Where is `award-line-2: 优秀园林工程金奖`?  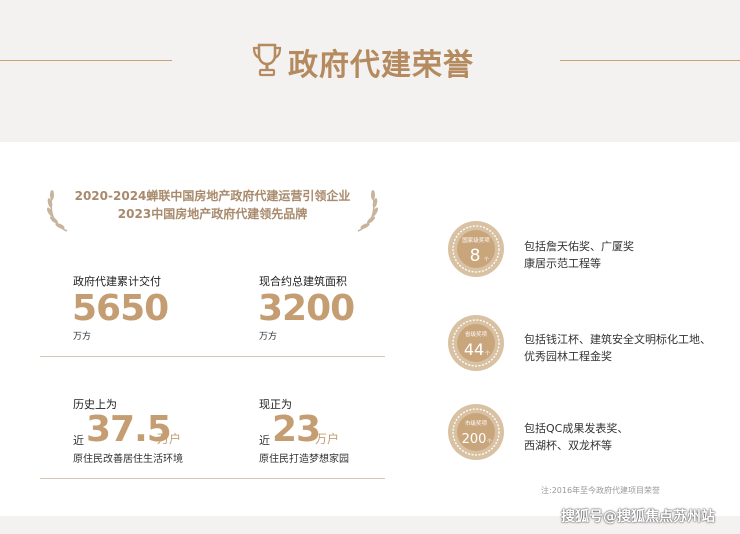 award-line-2: 优秀园林工程金奖 is located at coordinates (568, 356).